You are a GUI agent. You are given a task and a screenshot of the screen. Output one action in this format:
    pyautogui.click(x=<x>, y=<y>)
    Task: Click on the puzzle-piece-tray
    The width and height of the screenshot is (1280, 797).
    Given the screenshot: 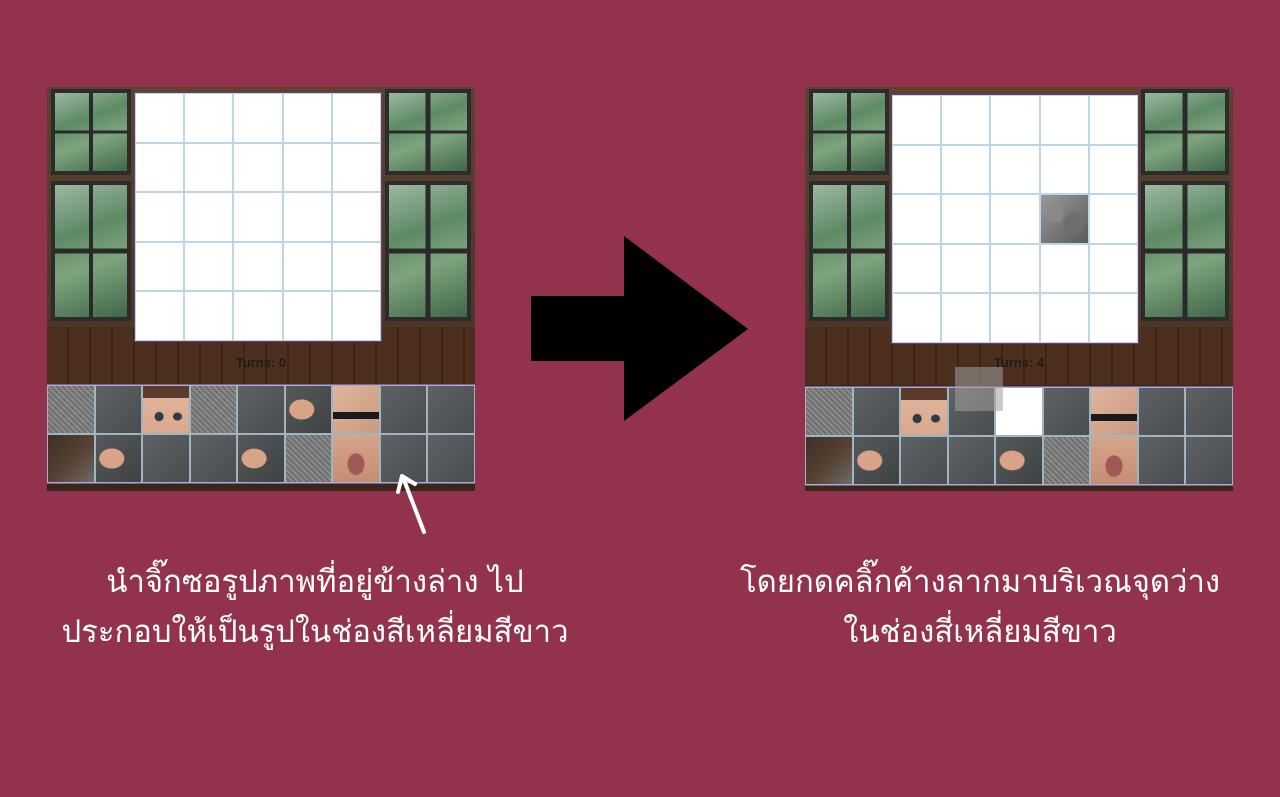 What is the action you would take?
    pyautogui.click(x=261, y=434)
    